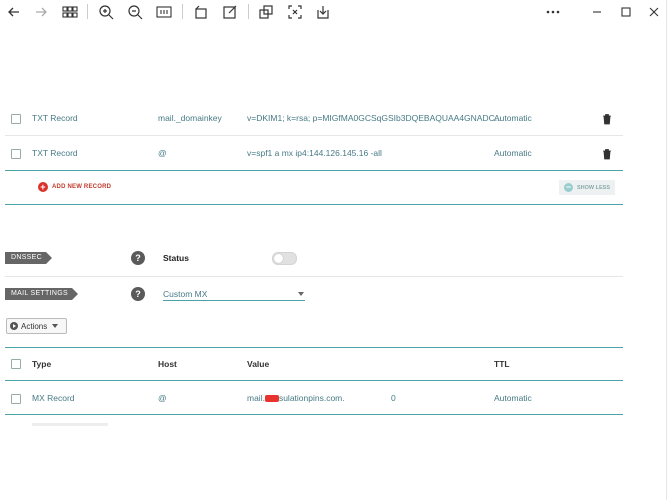 This screenshot has width=669, height=500. Describe the element at coordinates (190, 118) in the screenshot. I see `record-host: mail._domainkey` at that location.